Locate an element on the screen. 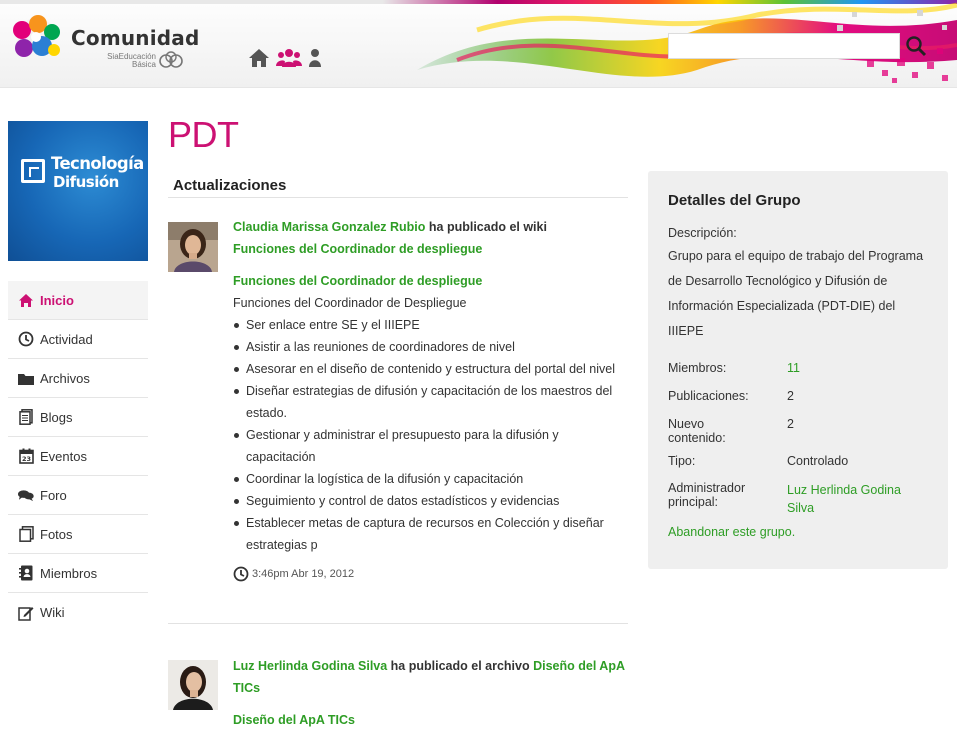  calendar-icon: 23 is located at coordinates (26, 456).